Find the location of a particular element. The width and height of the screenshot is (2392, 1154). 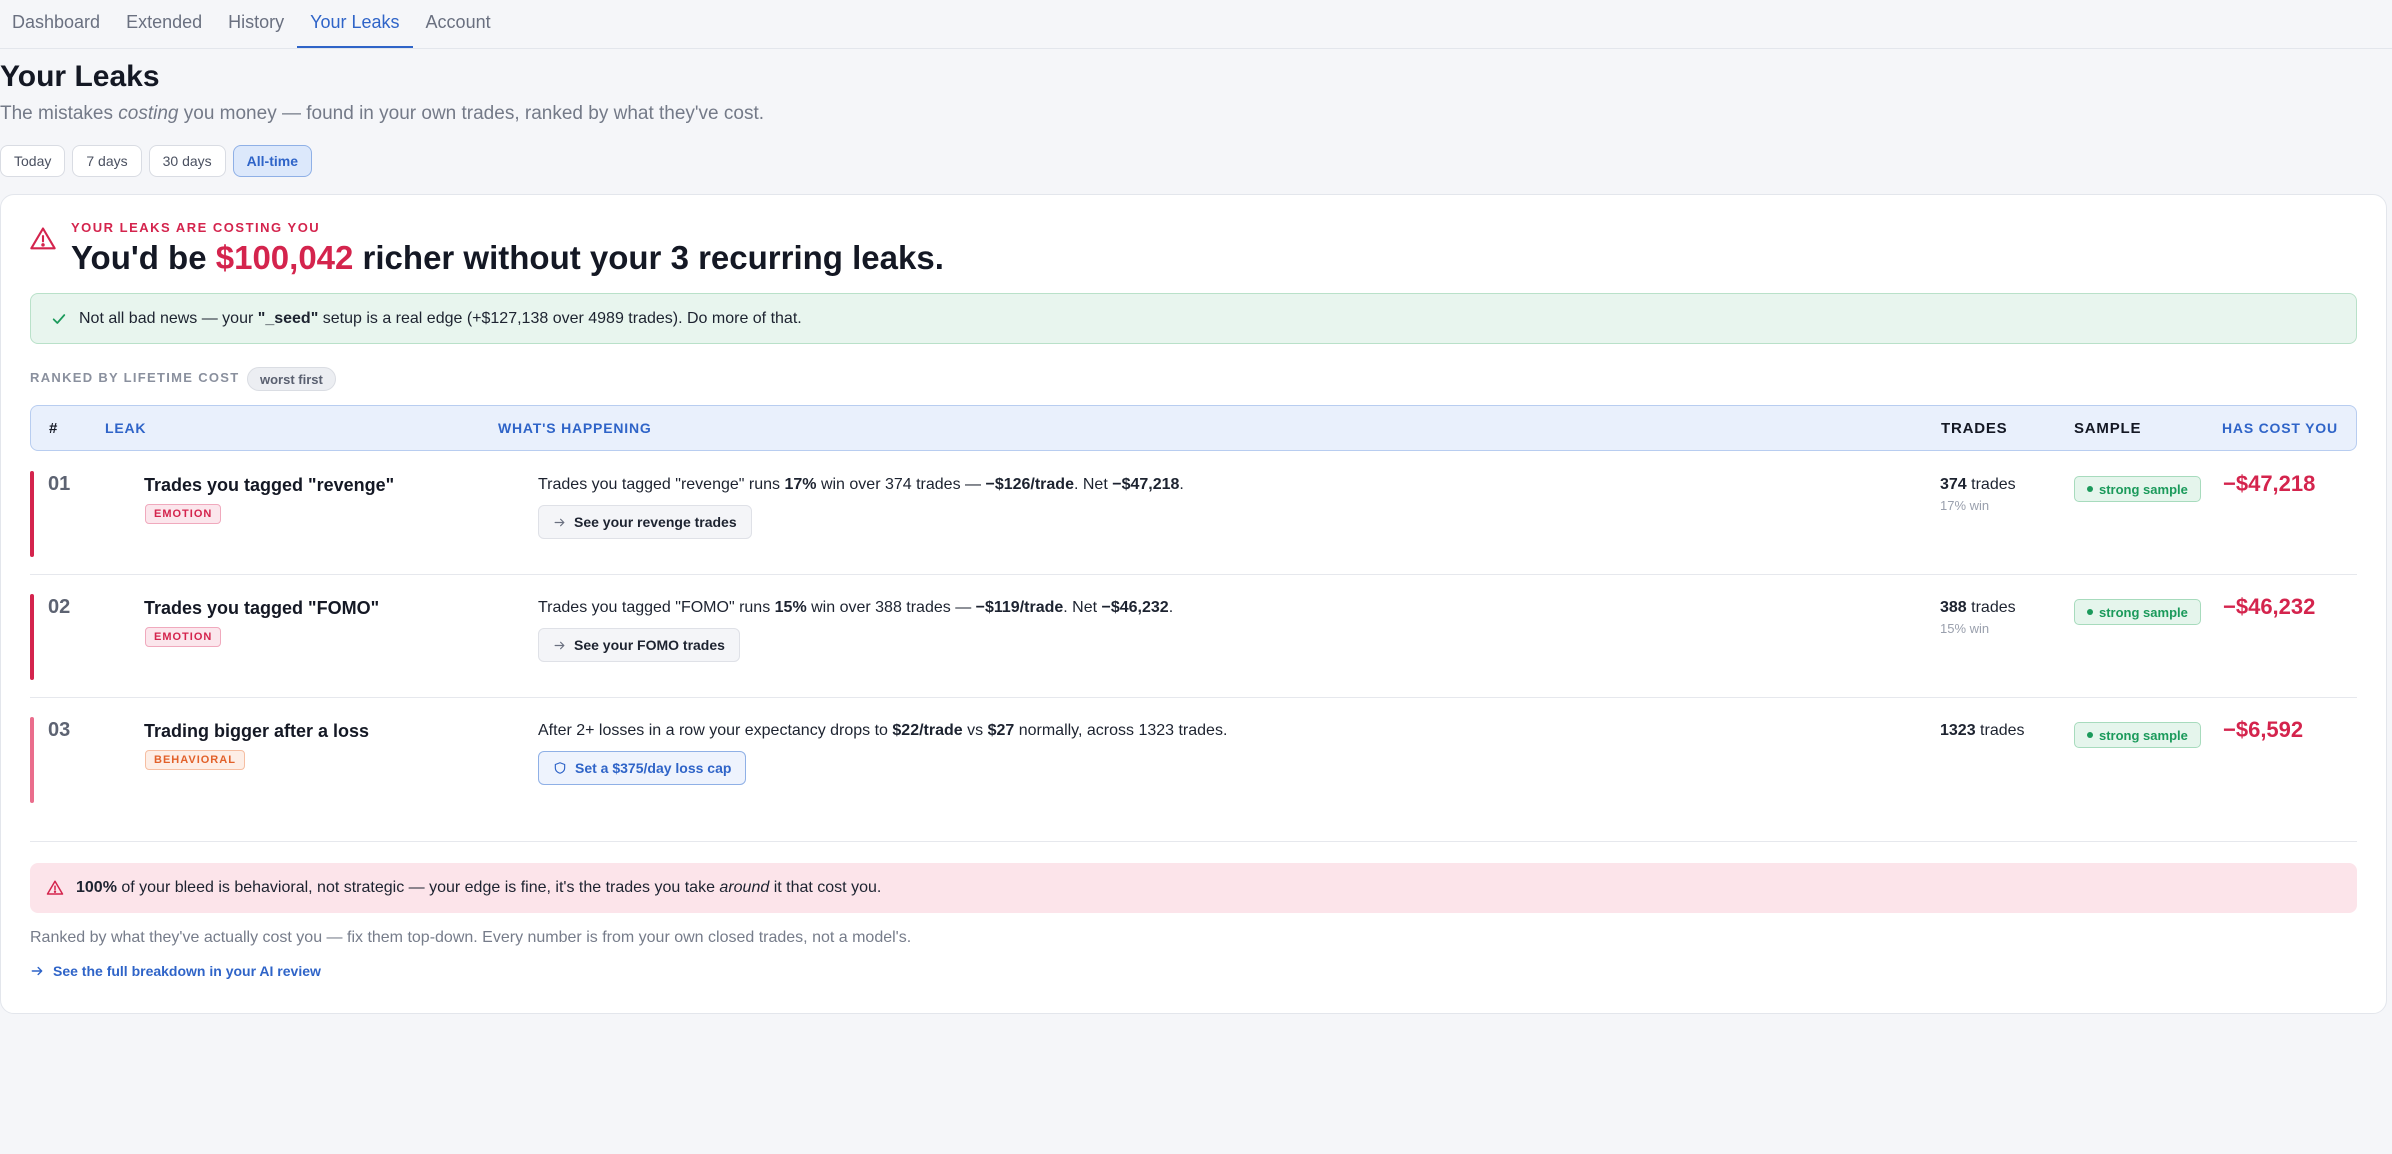

range-today-button: Today is located at coordinates (33, 161).